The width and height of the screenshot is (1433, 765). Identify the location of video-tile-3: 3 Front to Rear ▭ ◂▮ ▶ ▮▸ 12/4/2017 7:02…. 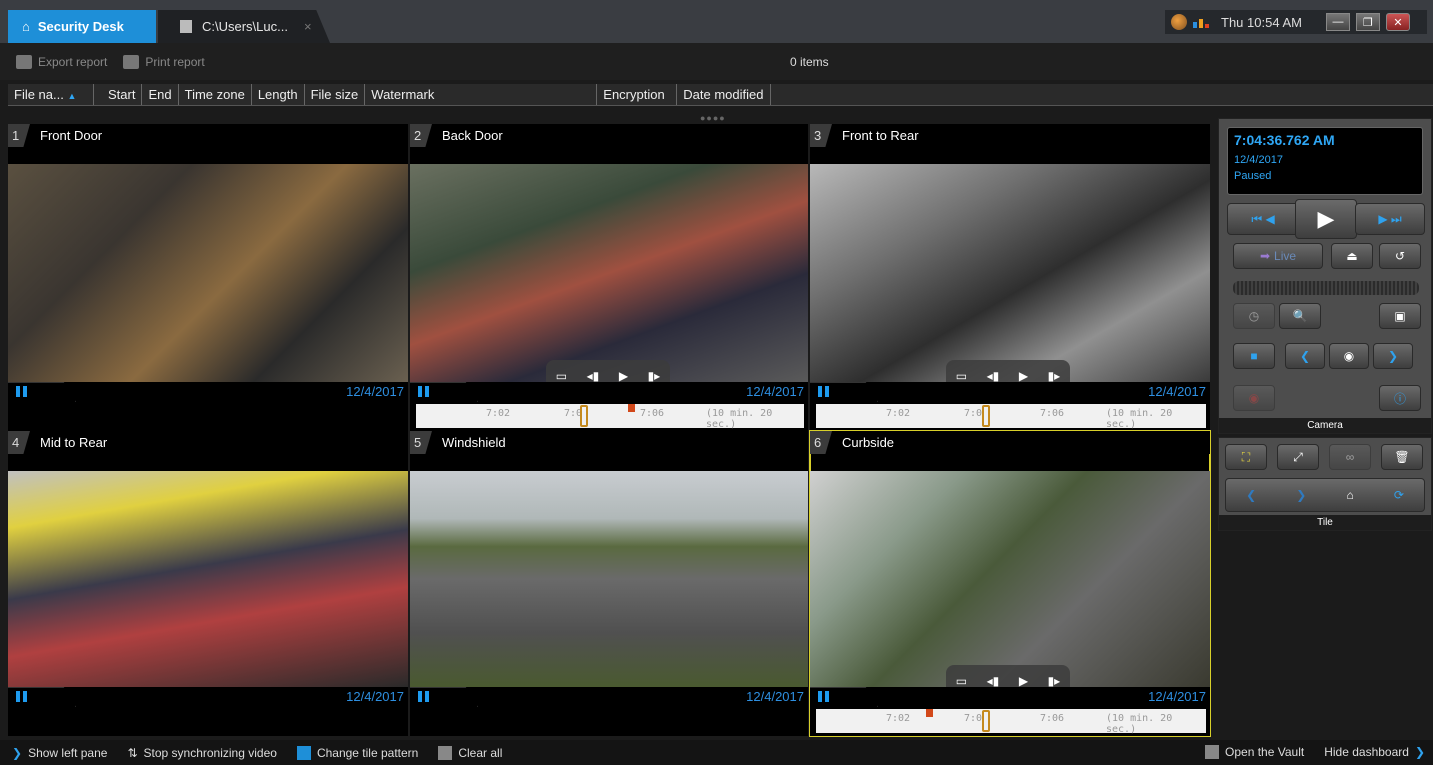
(1010, 277).